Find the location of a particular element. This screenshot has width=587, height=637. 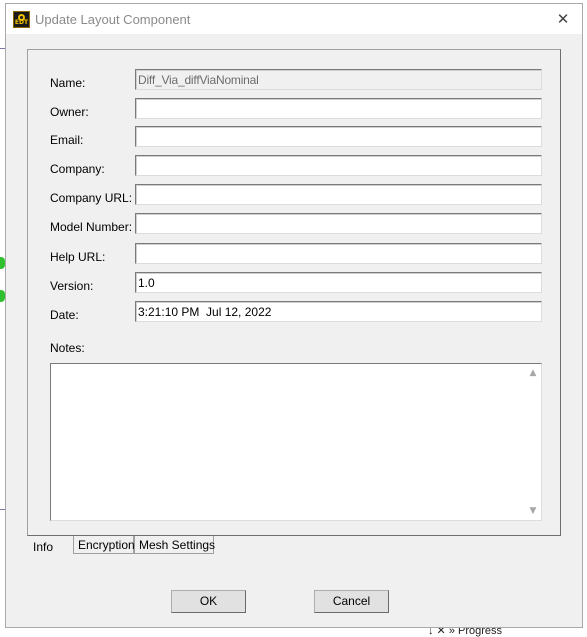

company-field is located at coordinates (338, 165).